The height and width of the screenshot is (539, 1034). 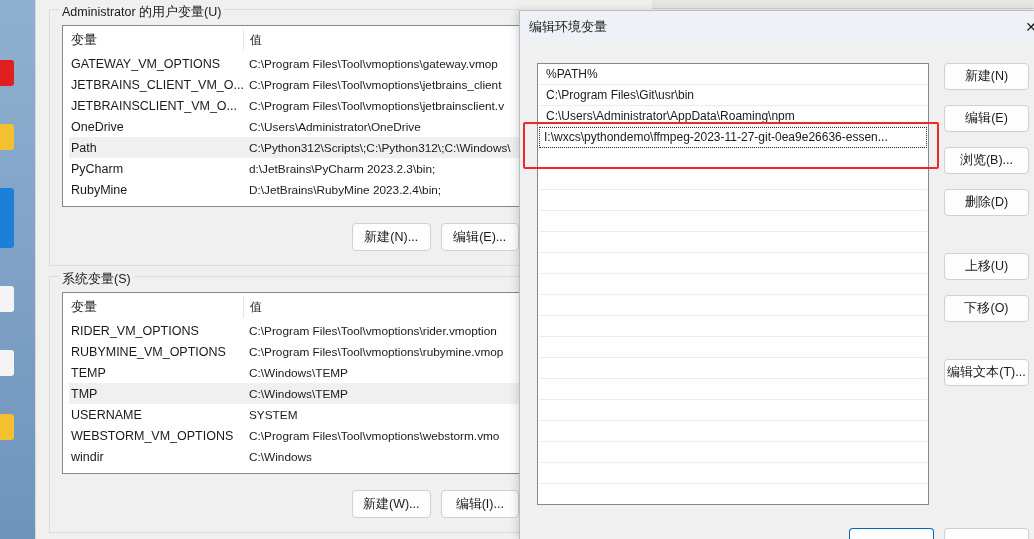 I want to click on table-cell-text: RUBYMINE_VM_OPTIONS, so click(x=148, y=351).